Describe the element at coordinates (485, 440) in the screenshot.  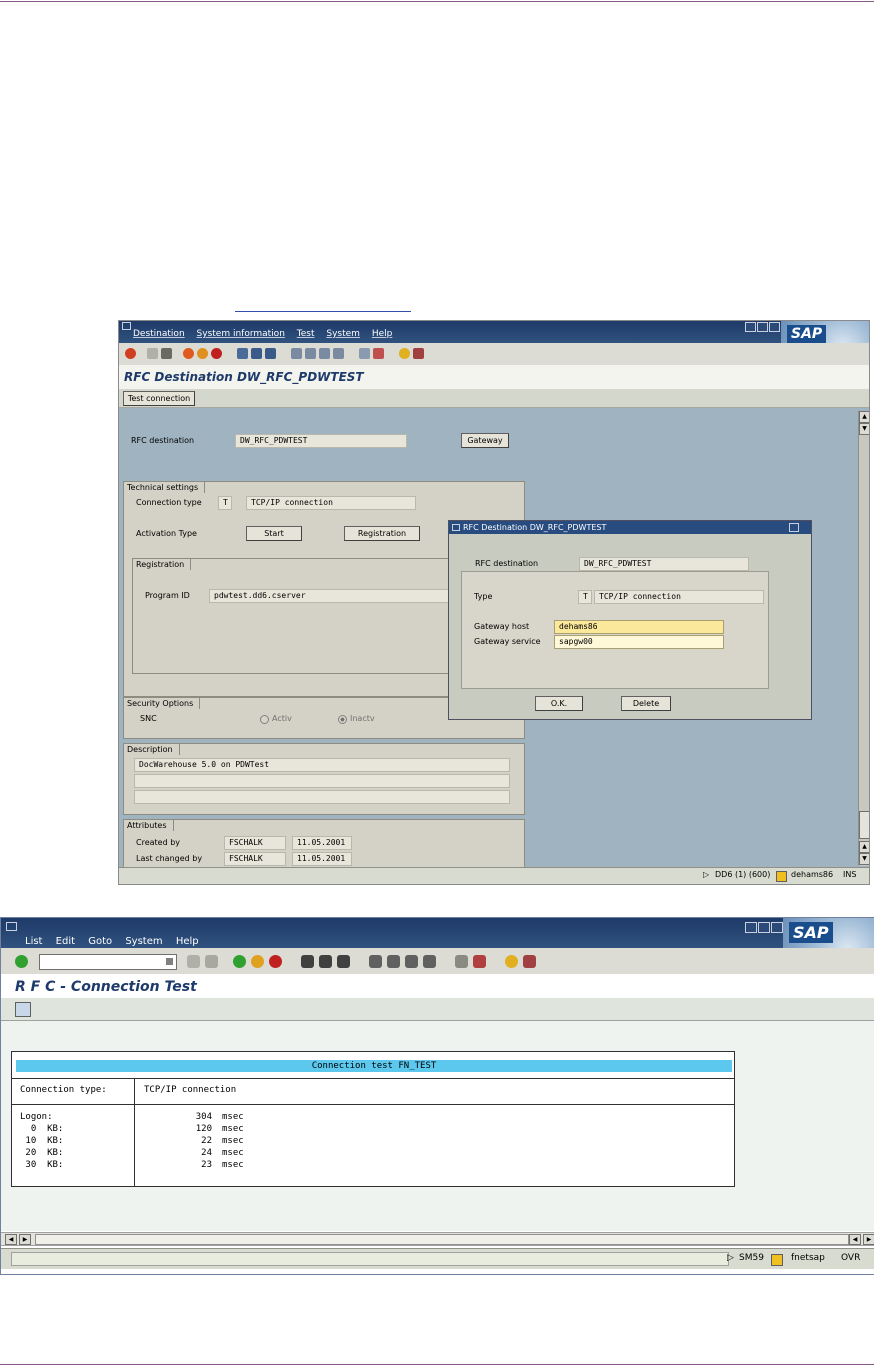
I see `gateway-button: Gateway` at that location.